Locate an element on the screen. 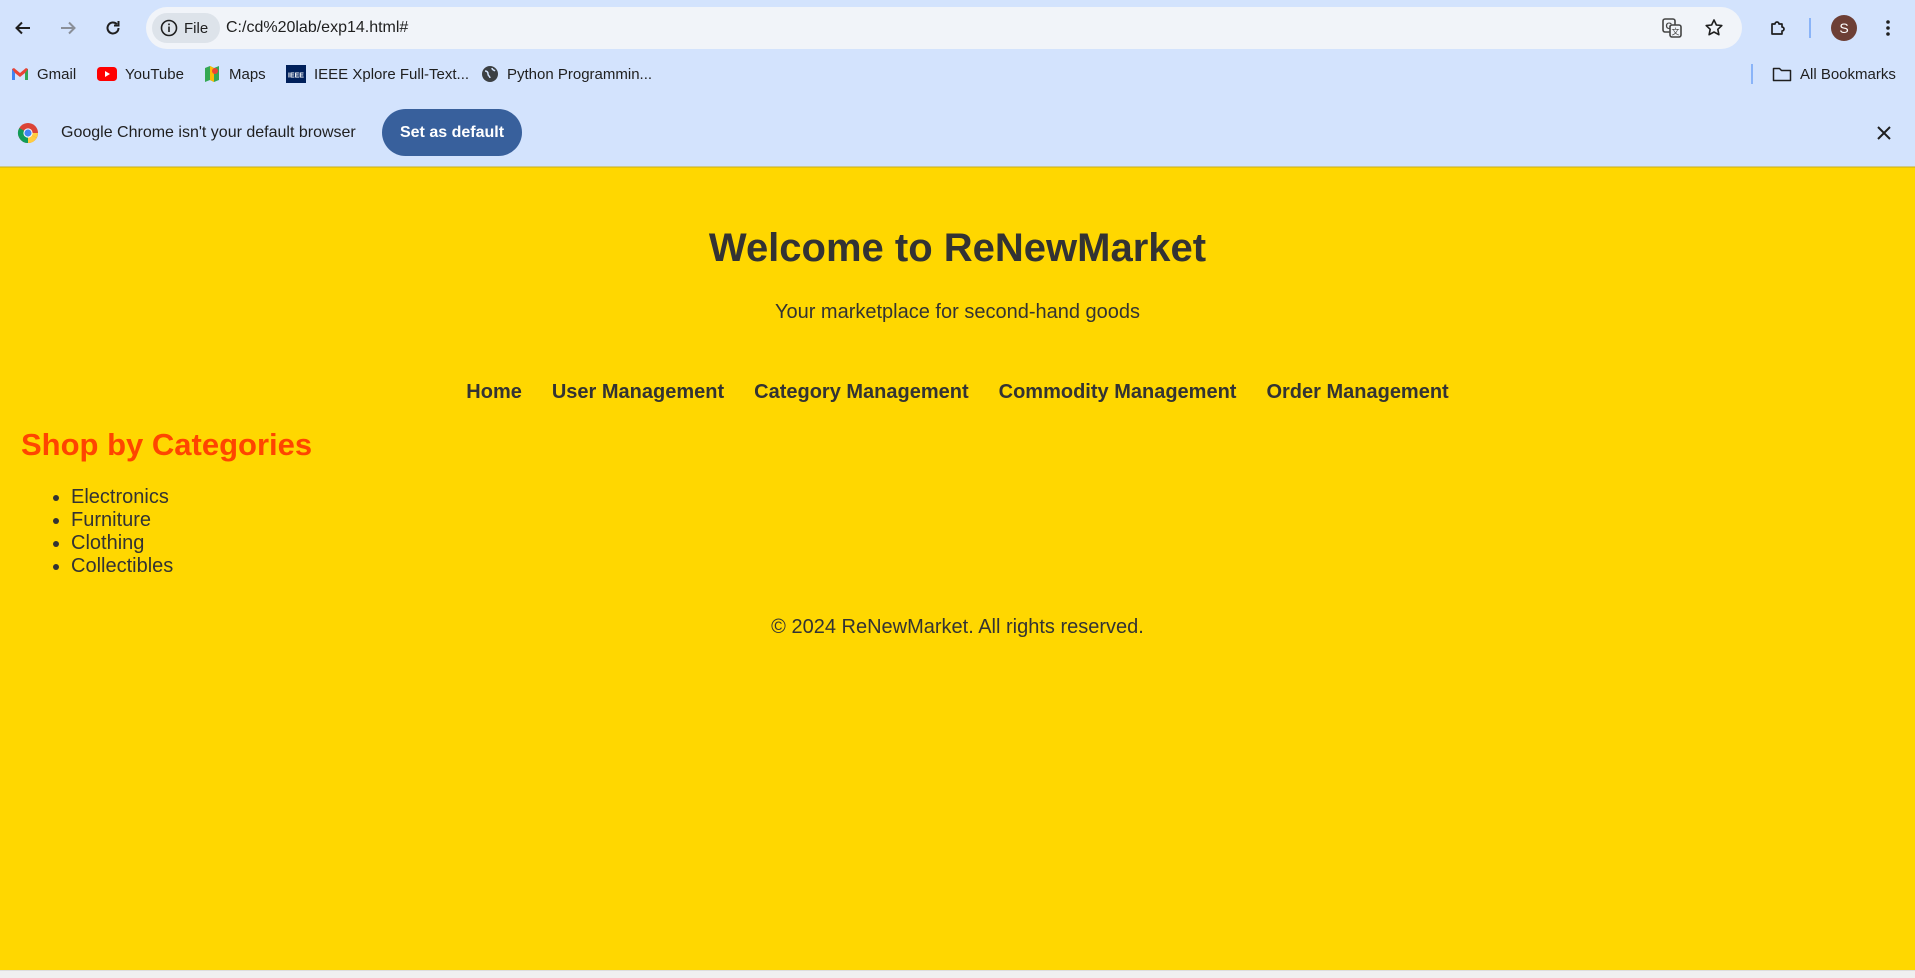 This screenshot has height=978, width=1915. back-button is located at coordinates (23, 28).